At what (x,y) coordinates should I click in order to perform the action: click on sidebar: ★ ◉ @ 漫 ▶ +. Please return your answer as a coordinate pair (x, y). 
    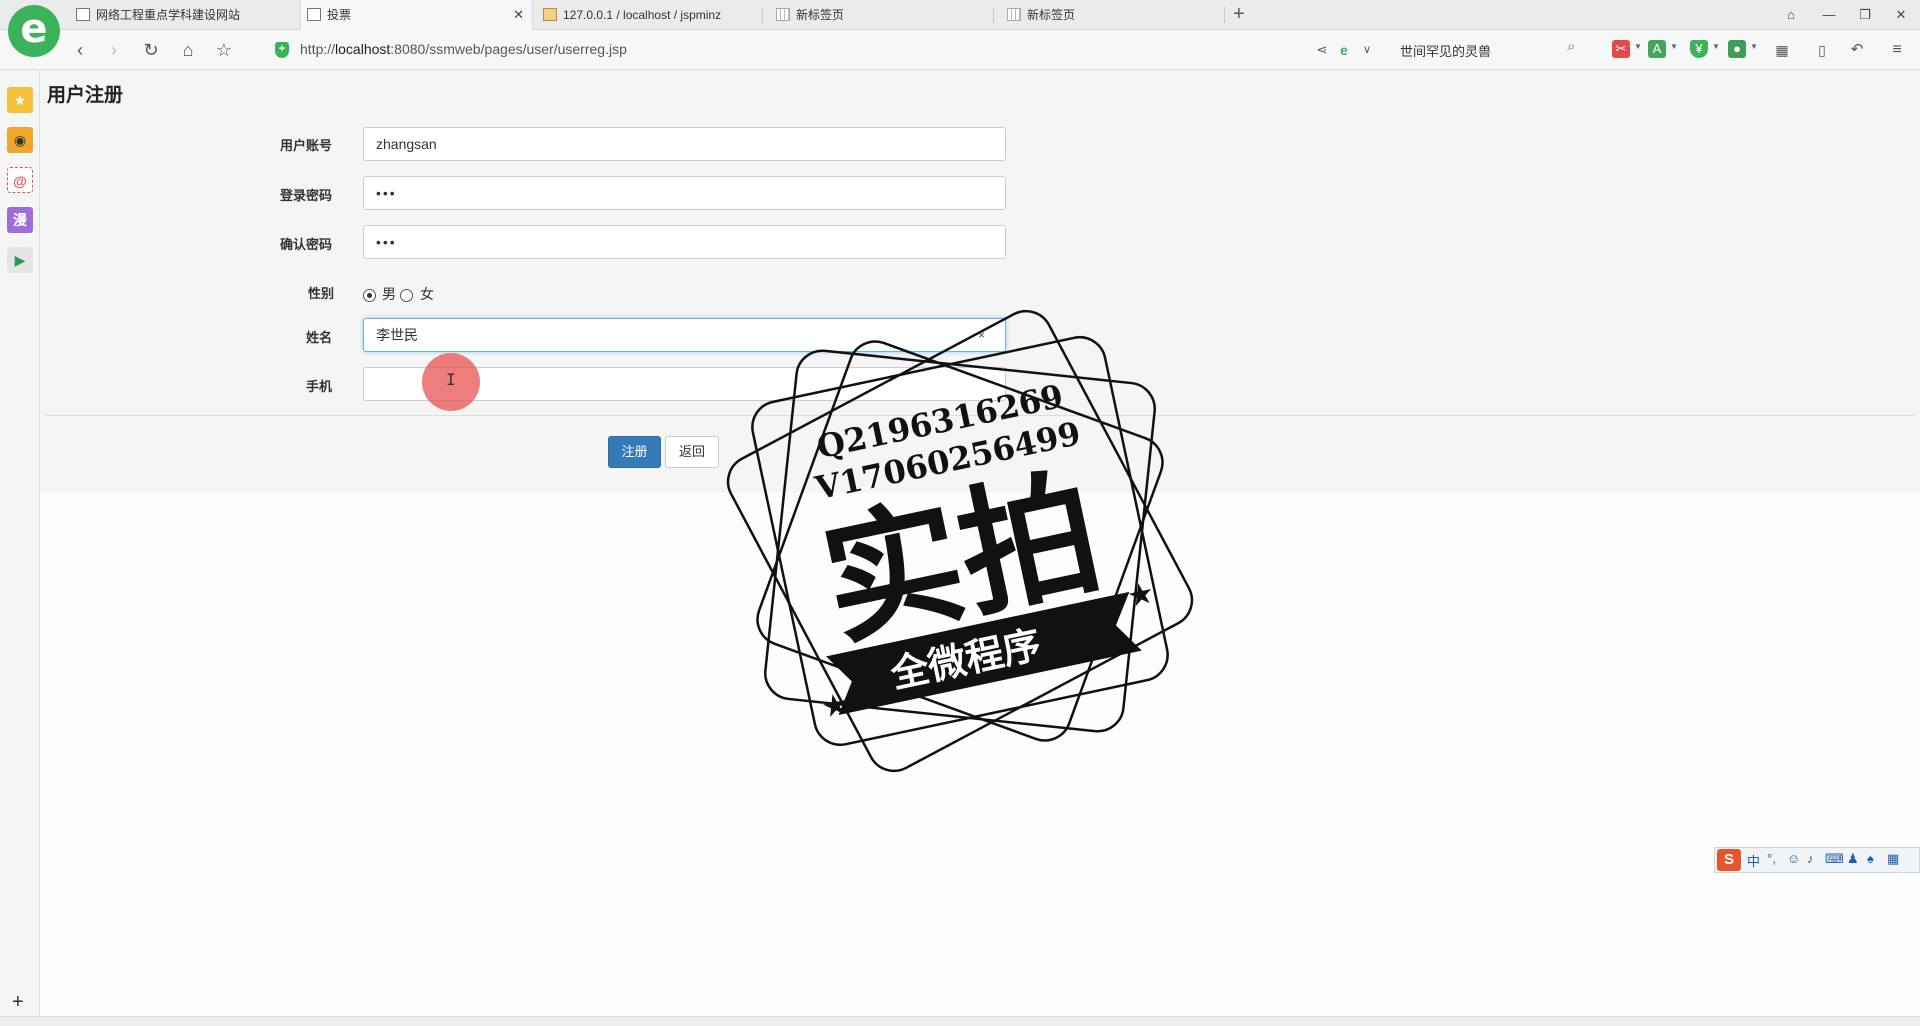
    Looking at the image, I should click on (20, 543).